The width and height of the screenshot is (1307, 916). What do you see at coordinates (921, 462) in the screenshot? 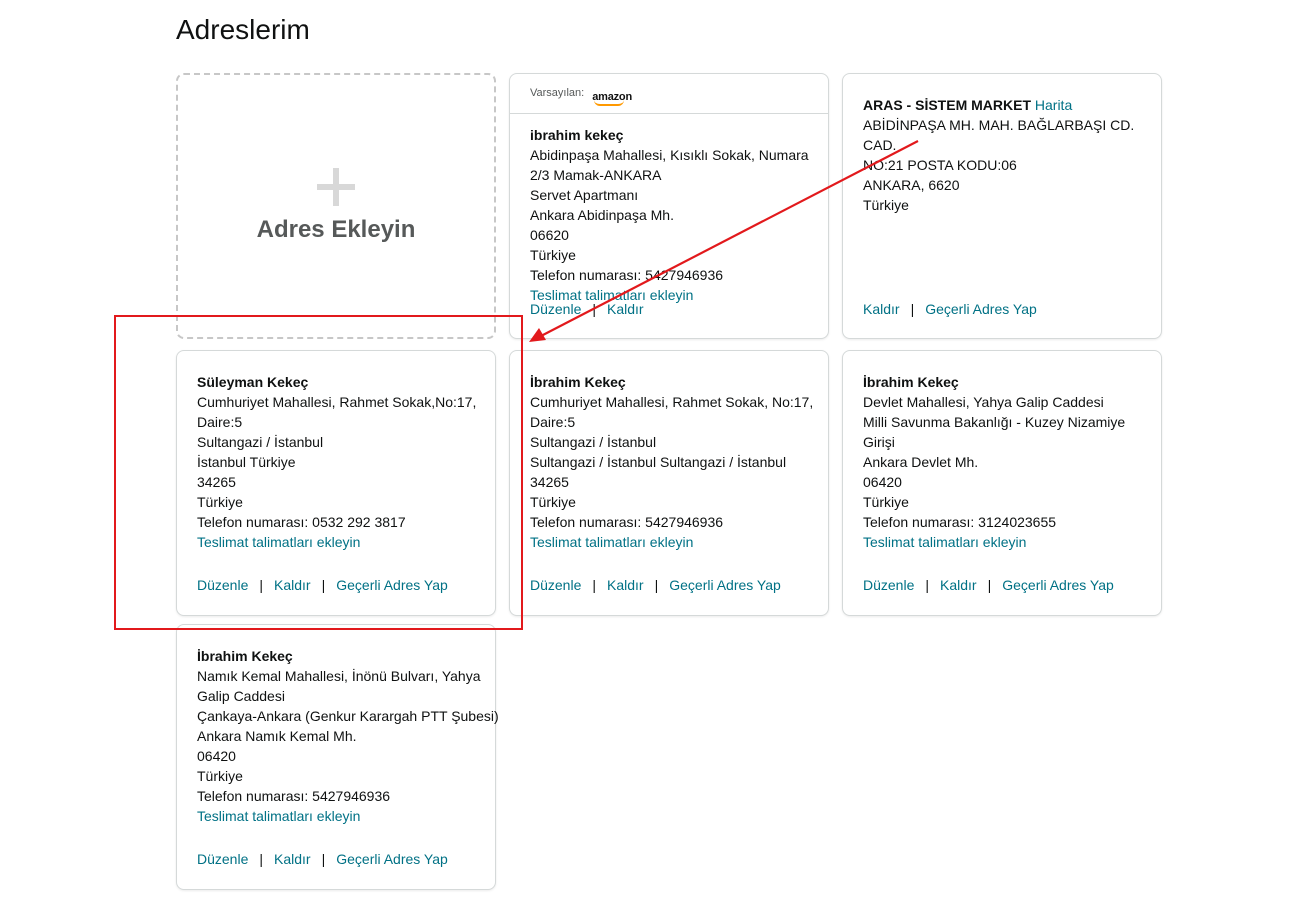
I see `address-line: Ankara Devlet Mh.` at bounding box center [921, 462].